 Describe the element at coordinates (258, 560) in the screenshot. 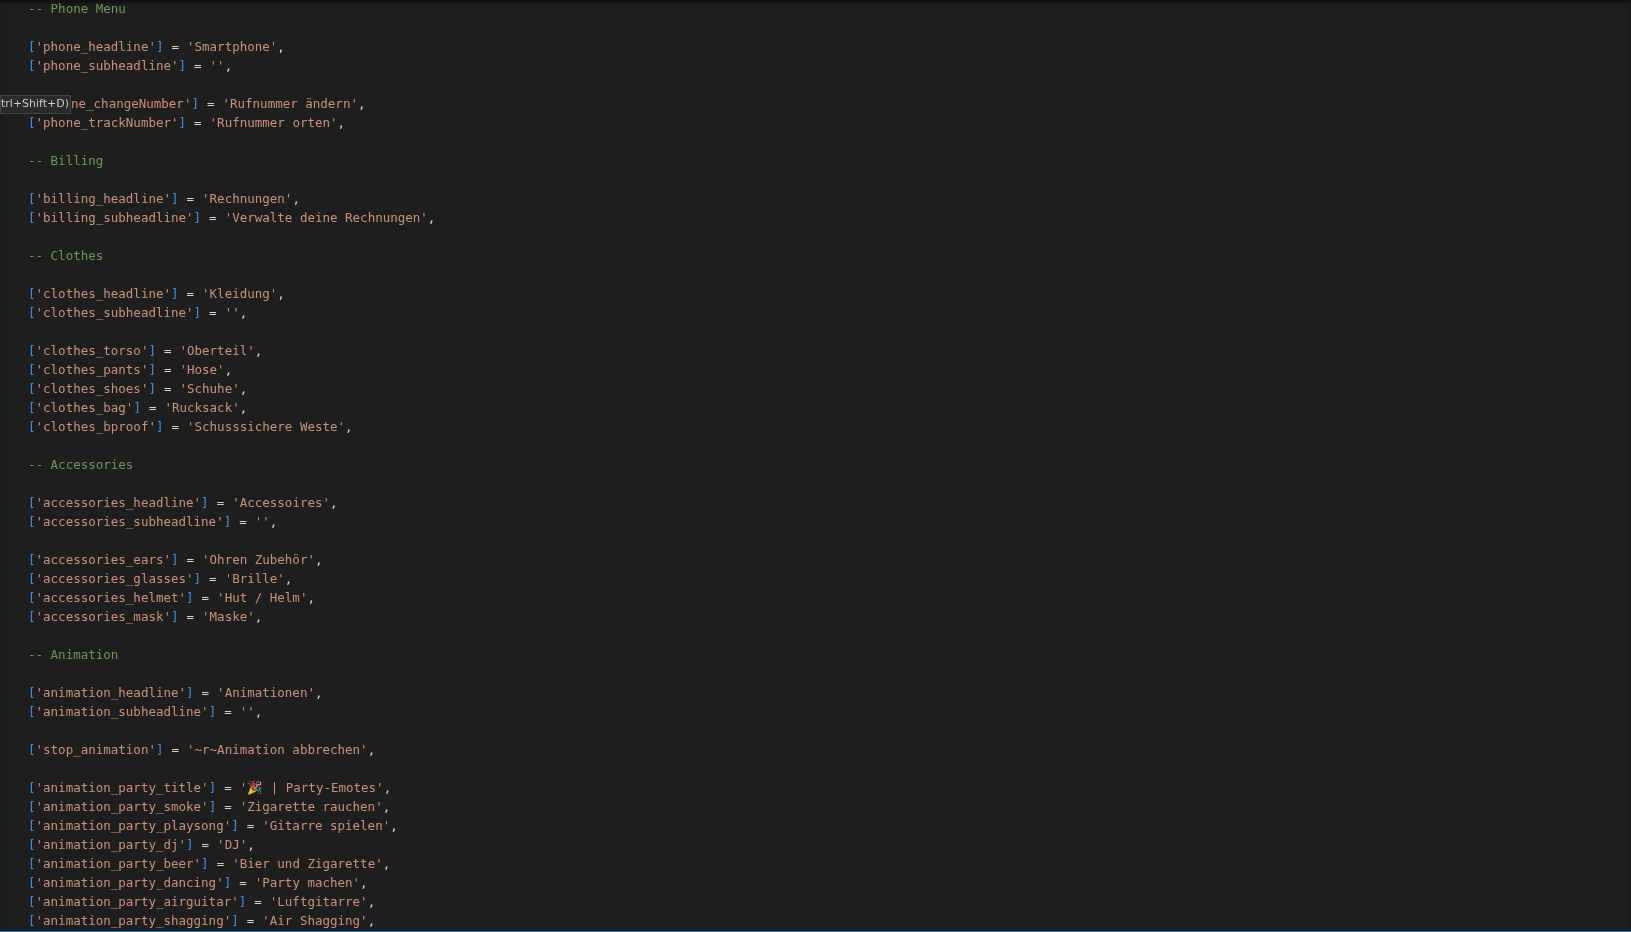

I see `code-string: 'Ohren Zubehör'` at that location.